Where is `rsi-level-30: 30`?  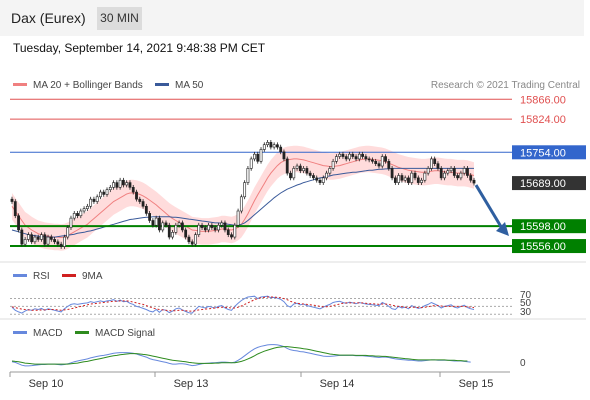
rsi-level-30: 30 is located at coordinates (526, 312).